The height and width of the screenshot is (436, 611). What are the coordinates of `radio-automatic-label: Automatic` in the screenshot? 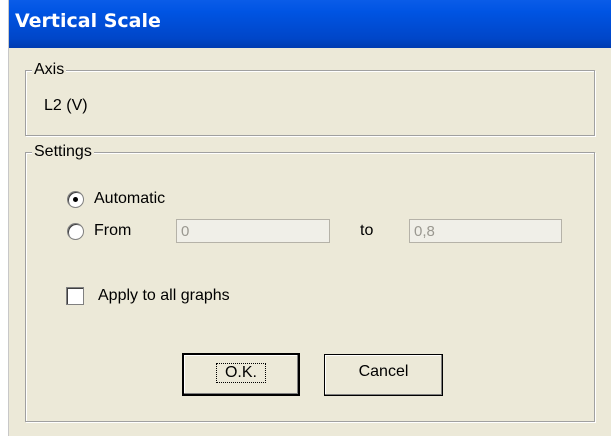 It's located at (129, 199).